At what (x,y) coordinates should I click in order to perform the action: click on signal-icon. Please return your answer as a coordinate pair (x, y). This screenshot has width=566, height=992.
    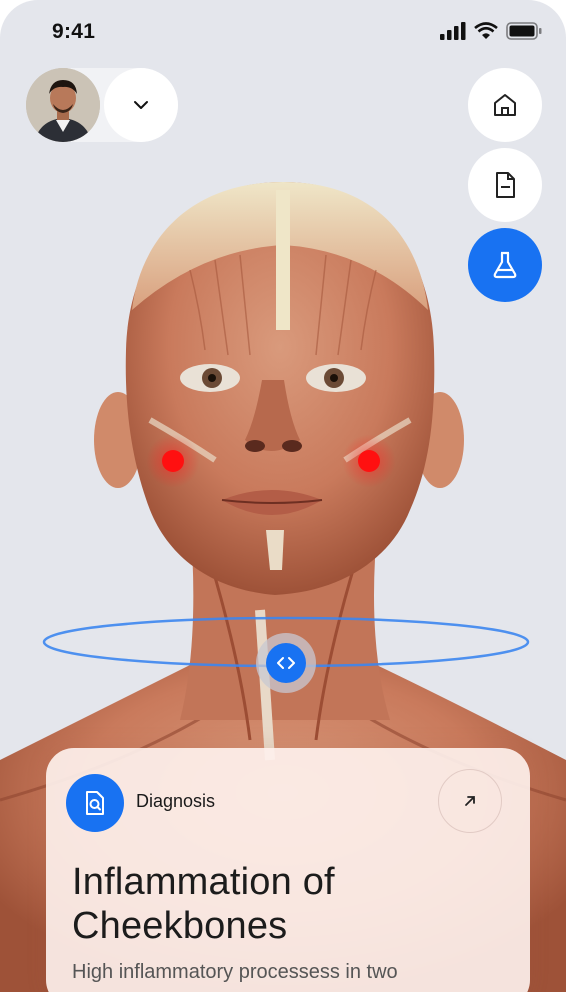
    Looking at the image, I should click on (453, 31).